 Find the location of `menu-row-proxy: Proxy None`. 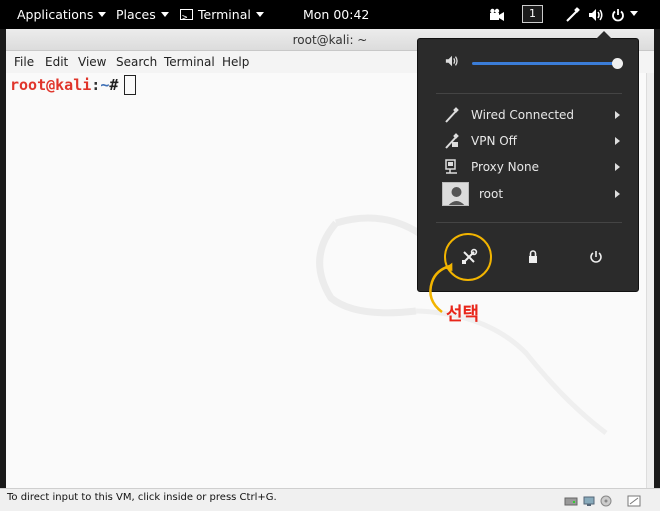

menu-row-proxy: Proxy None is located at coordinates (529, 167).